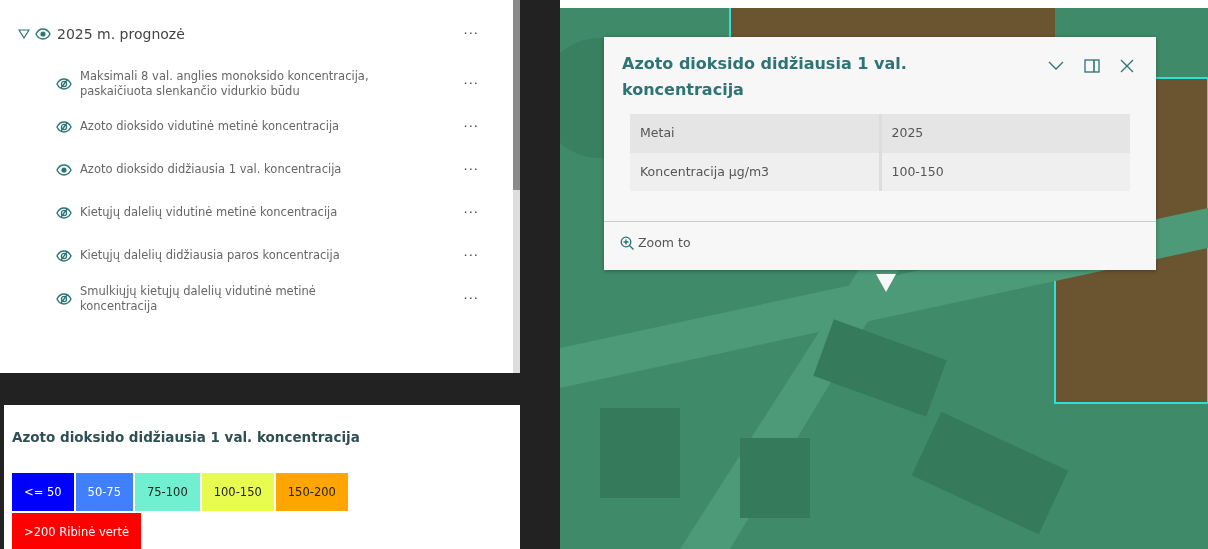  What do you see at coordinates (627, 244) in the screenshot?
I see `zoom-in-icon` at bounding box center [627, 244].